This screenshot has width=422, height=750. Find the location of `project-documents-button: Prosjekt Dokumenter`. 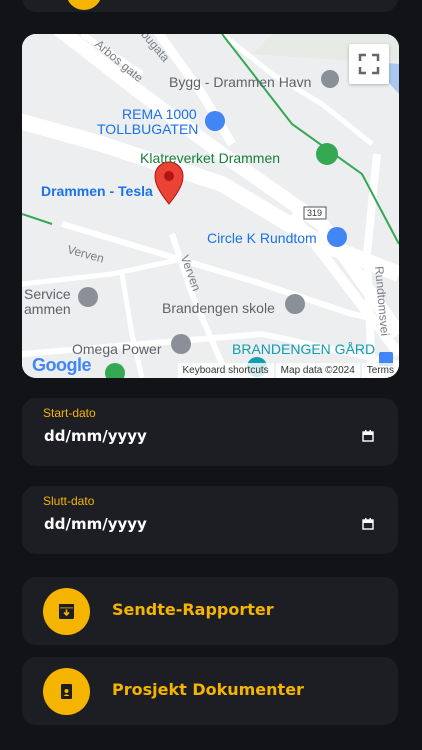

project-documents-button: Prosjekt Dokumenter is located at coordinates (210, 691).